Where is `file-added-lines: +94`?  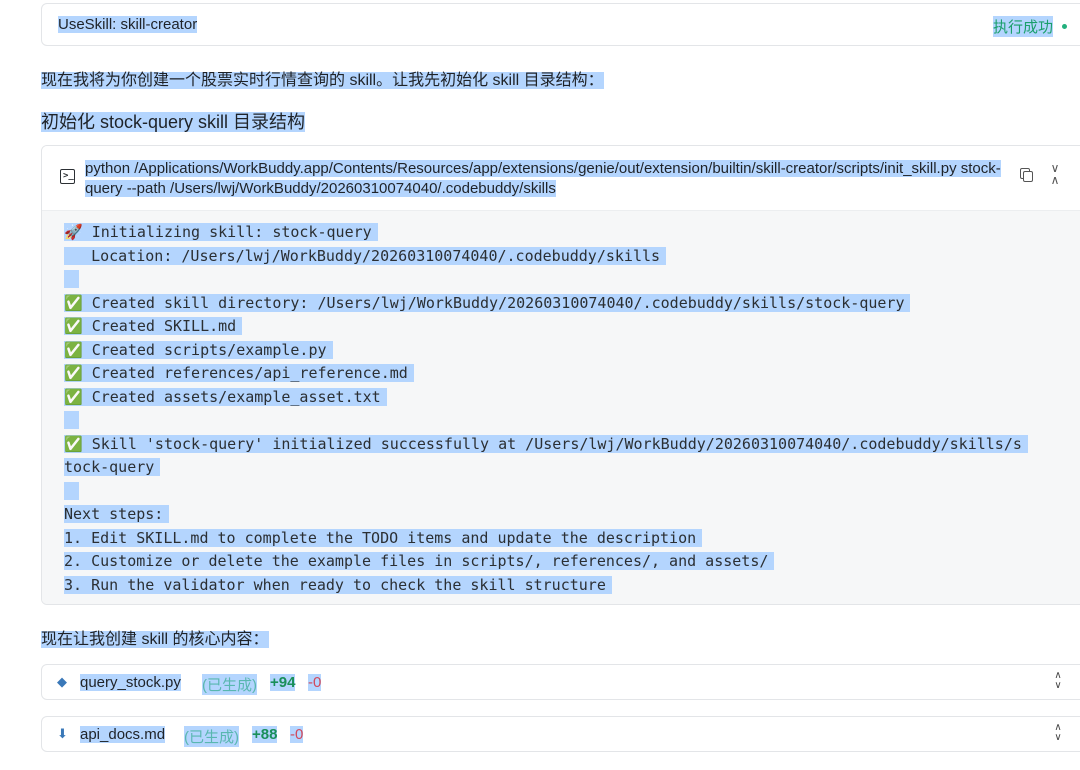
file-added-lines: +94 is located at coordinates (283, 682).